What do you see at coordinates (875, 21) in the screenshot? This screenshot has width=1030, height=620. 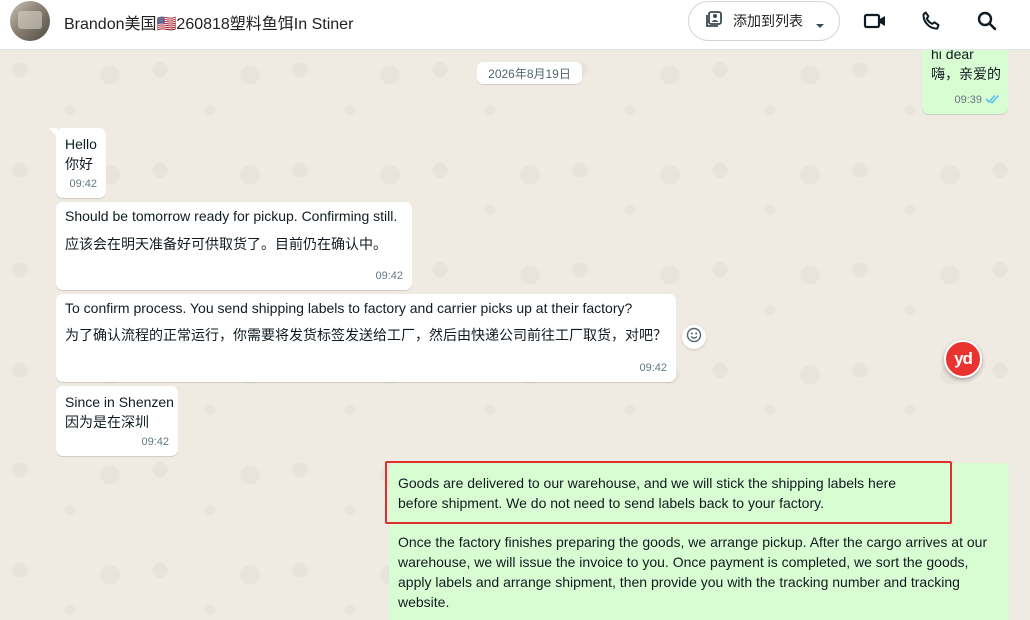 I see `video-call-icon` at bounding box center [875, 21].